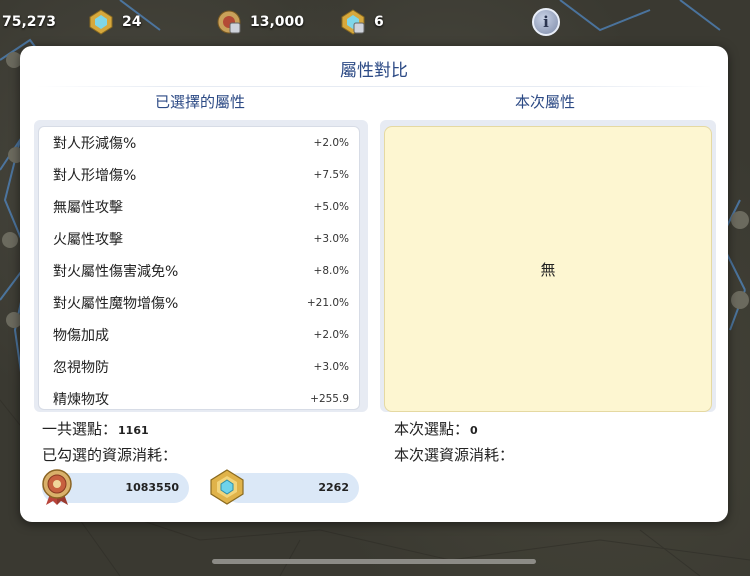 Image resolution: width=750 pixels, height=576 pixels. What do you see at coordinates (199, 175) in the screenshot?
I see `list-item: 對人形增傷% +7.5%` at bounding box center [199, 175].